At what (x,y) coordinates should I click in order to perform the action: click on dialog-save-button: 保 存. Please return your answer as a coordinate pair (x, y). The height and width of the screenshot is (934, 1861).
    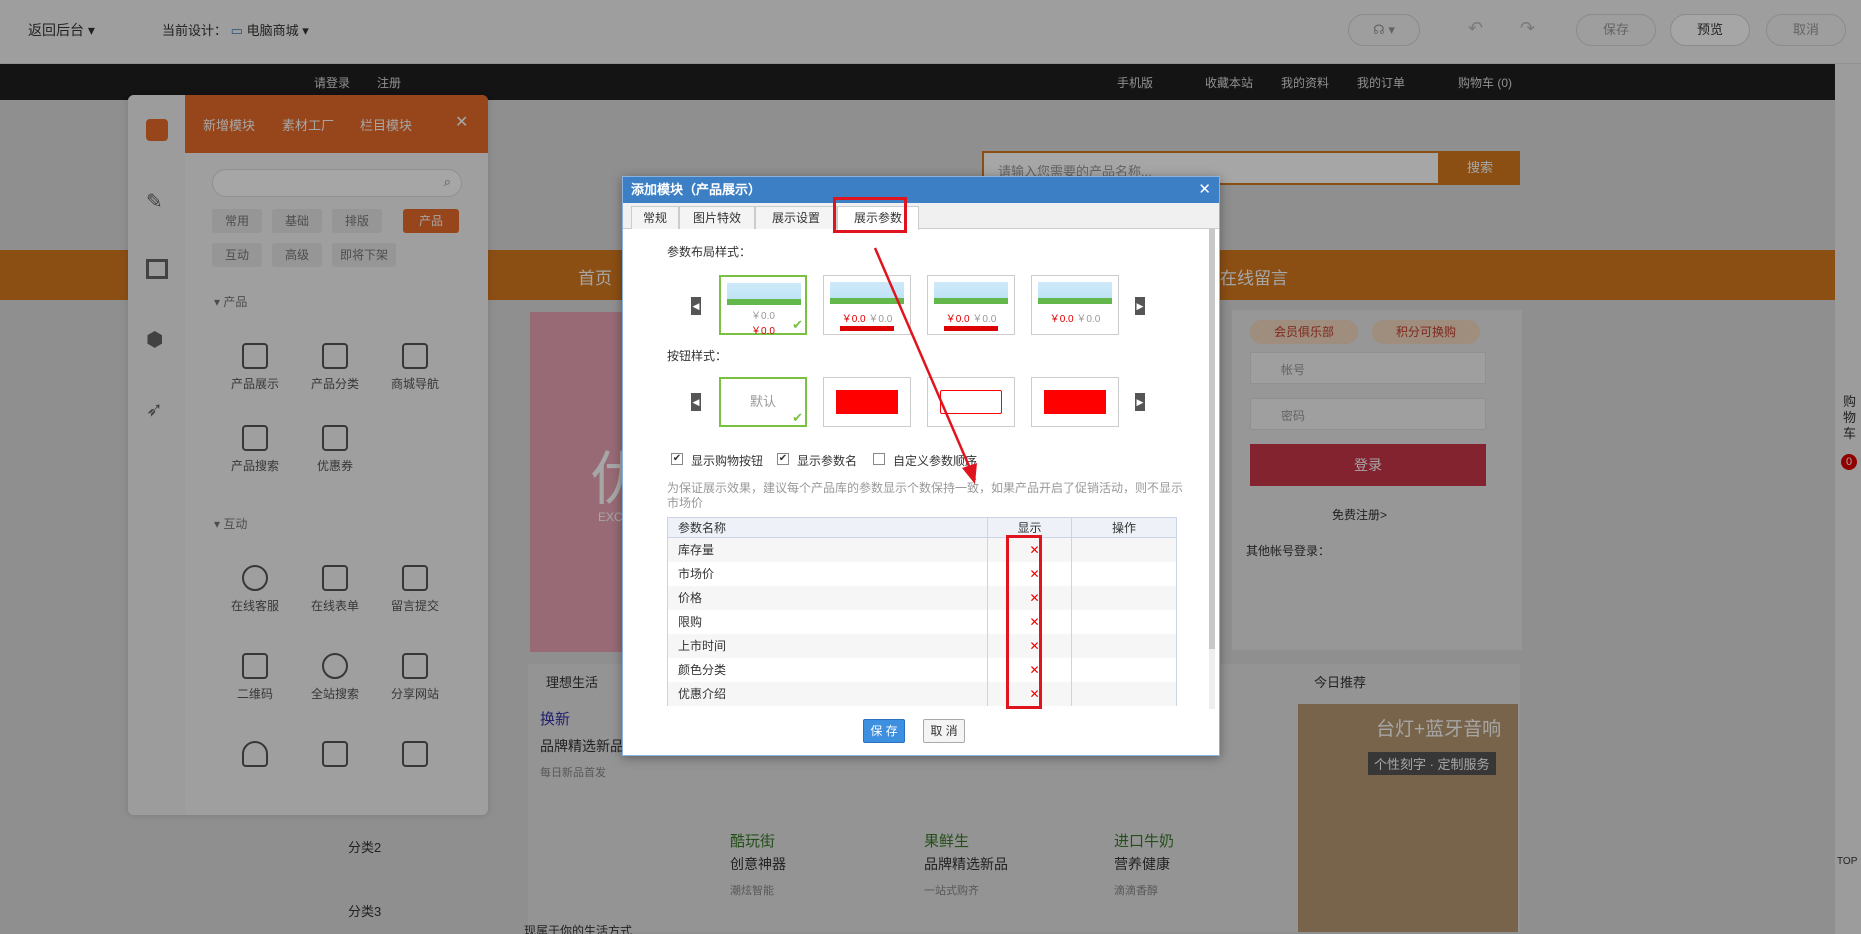
    Looking at the image, I should click on (884, 731).